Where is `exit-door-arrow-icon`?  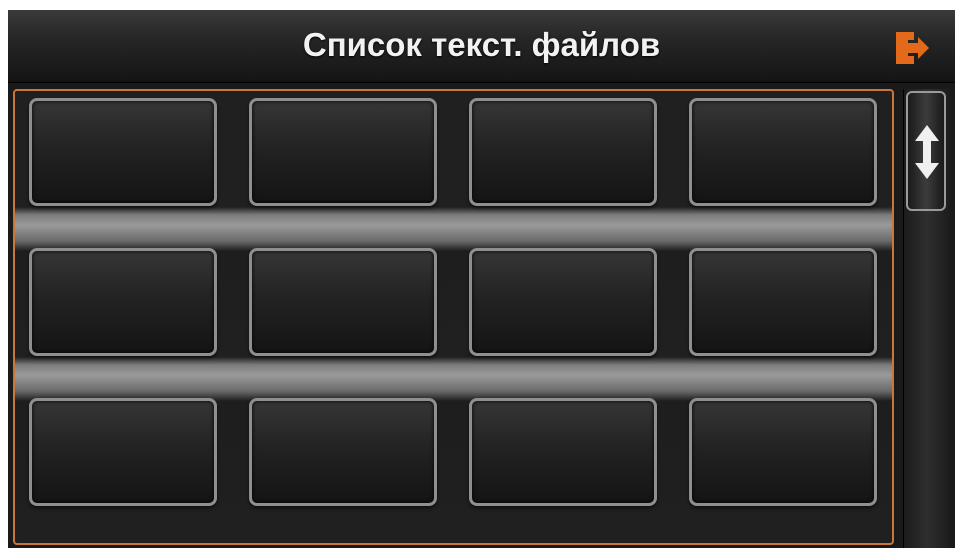
exit-door-arrow-icon is located at coordinates (912, 48).